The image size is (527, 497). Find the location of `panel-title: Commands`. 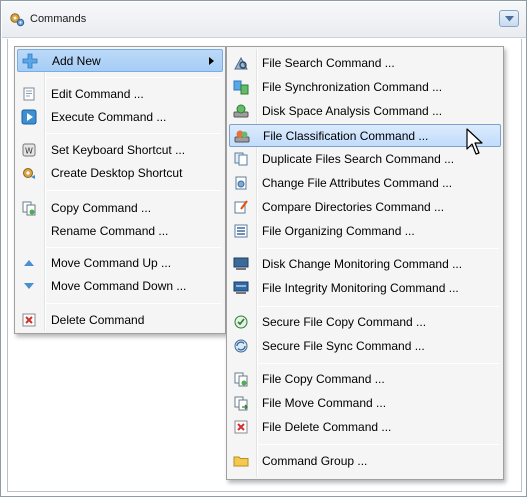

panel-title: Commands is located at coordinates (58, 19).